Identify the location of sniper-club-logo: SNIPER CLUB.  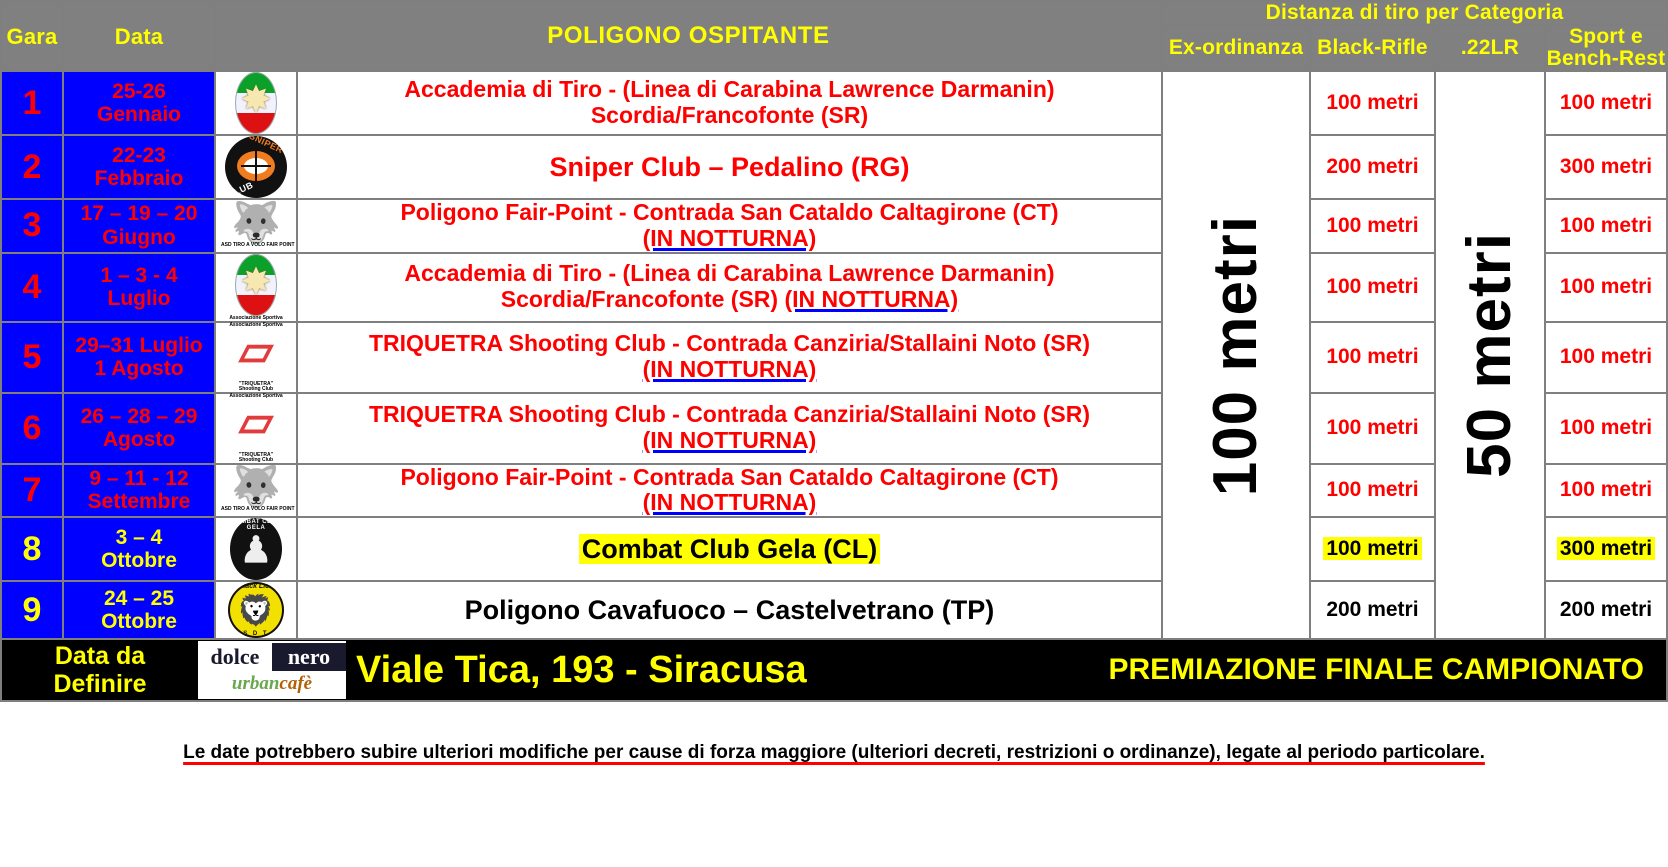
(256, 167).